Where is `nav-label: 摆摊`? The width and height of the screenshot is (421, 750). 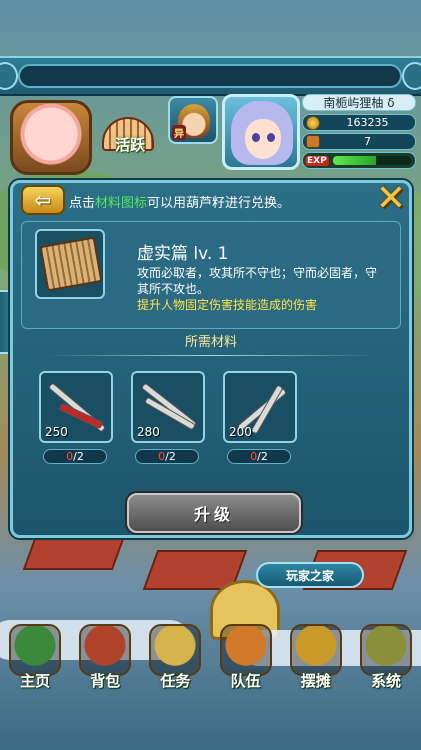 nav-label: 摆摊 is located at coordinates (315, 681).